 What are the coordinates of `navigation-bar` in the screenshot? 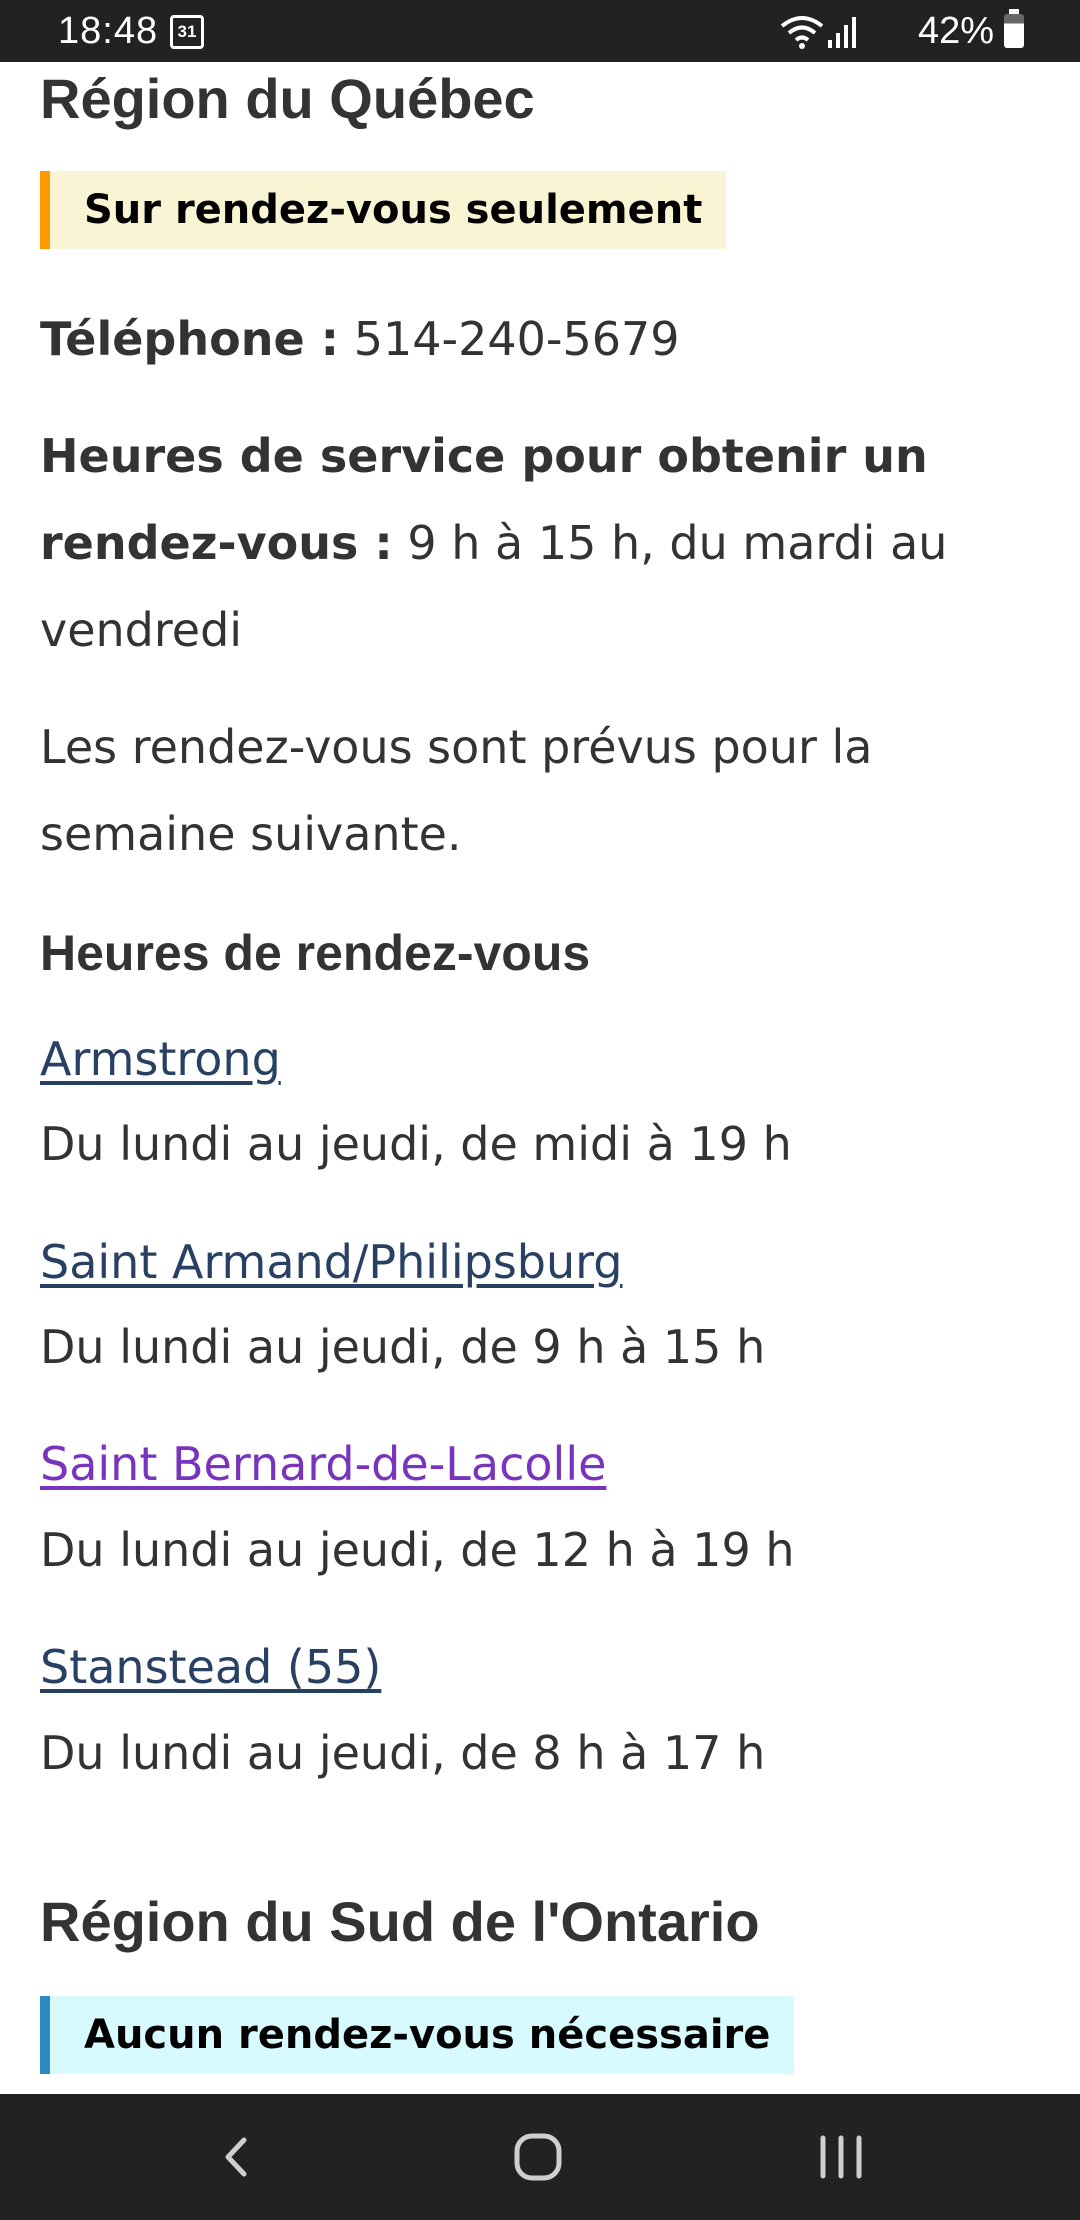 It's located at (540, 2157).